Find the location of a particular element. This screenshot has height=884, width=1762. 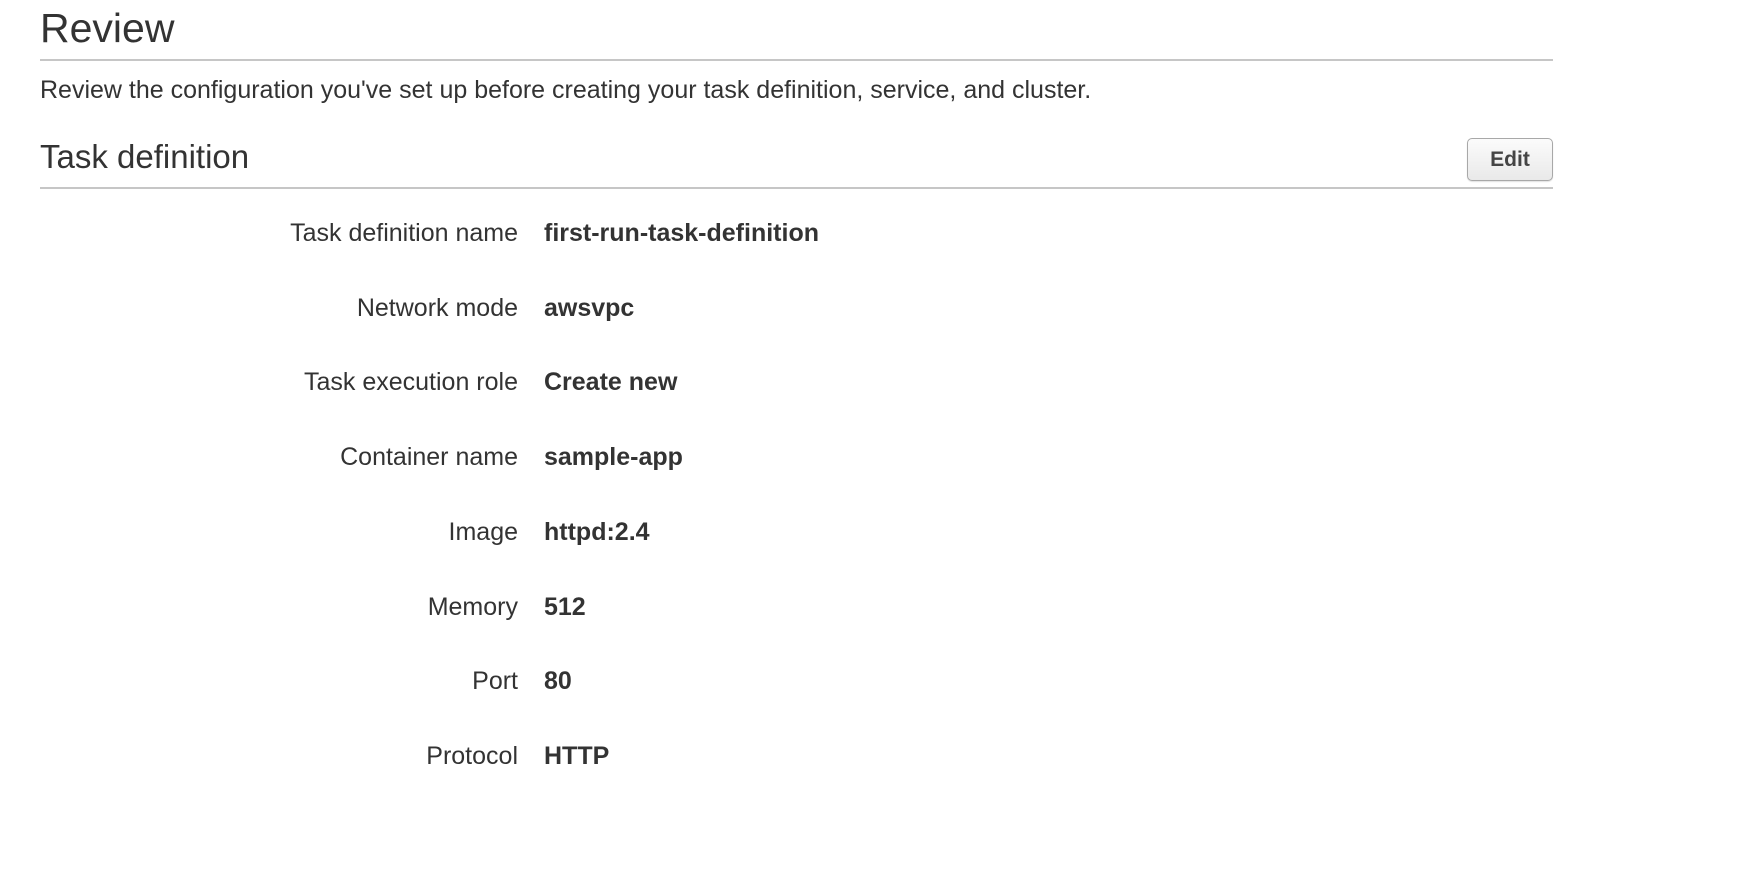

detail-value: Create new is located at coordinates (611, 382).